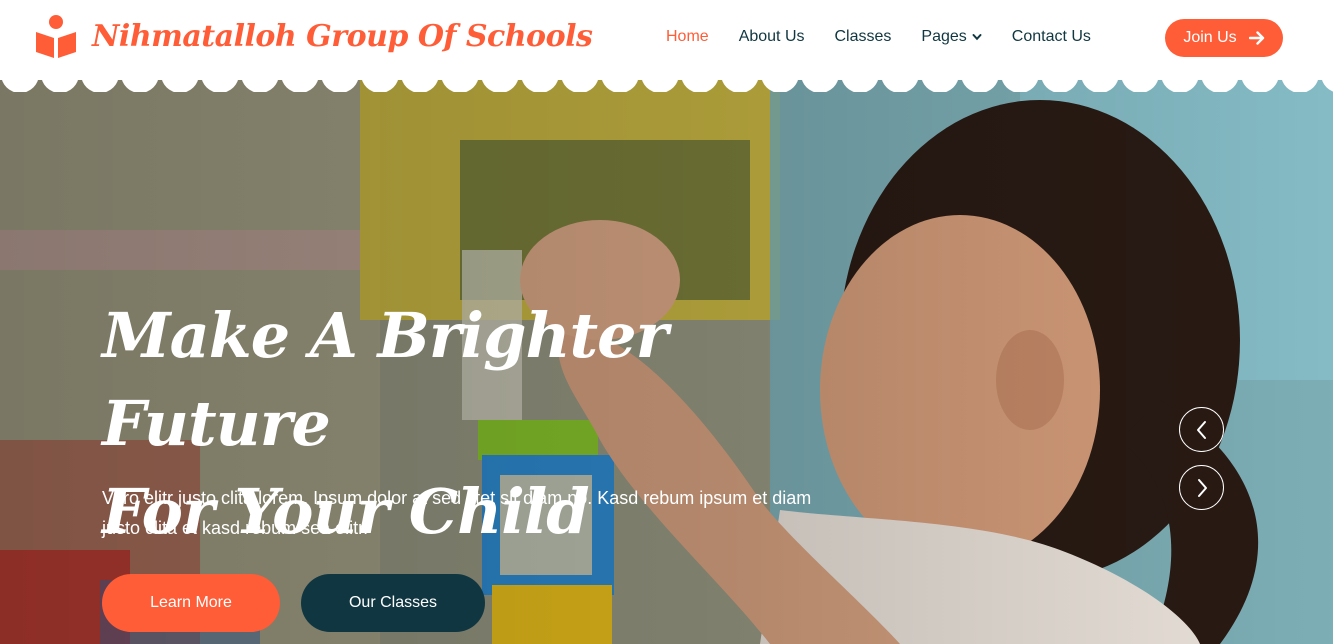  Describe the element at coordinates (863, 37) in the screenshot. I see `nav-classes: Classes` at that location.